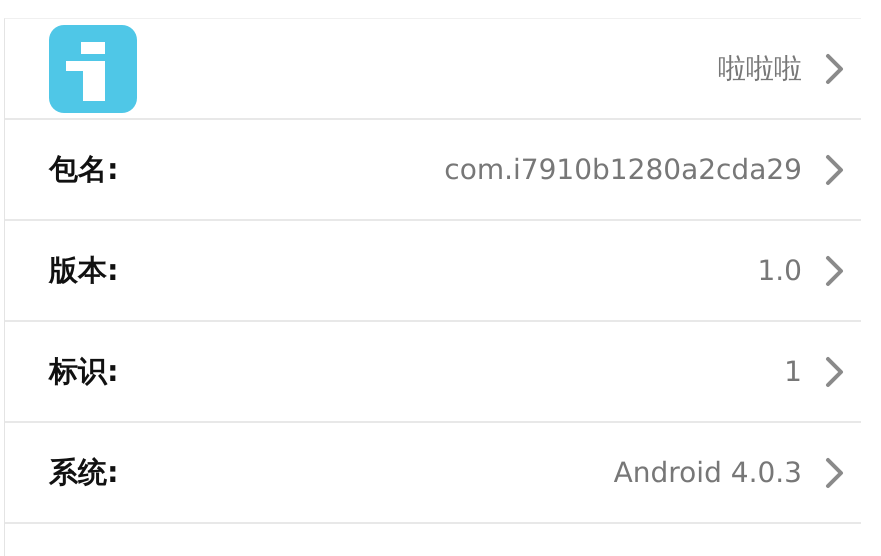  What do you see at coordinates (84, 270) in the screenshot?
I see `row-label: 版本:` at bounding box center [84, 270].